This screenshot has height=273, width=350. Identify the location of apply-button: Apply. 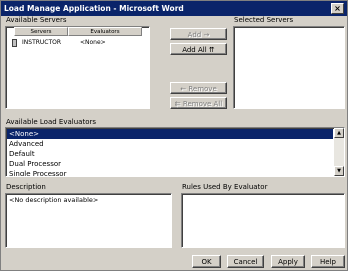
(288, 261).